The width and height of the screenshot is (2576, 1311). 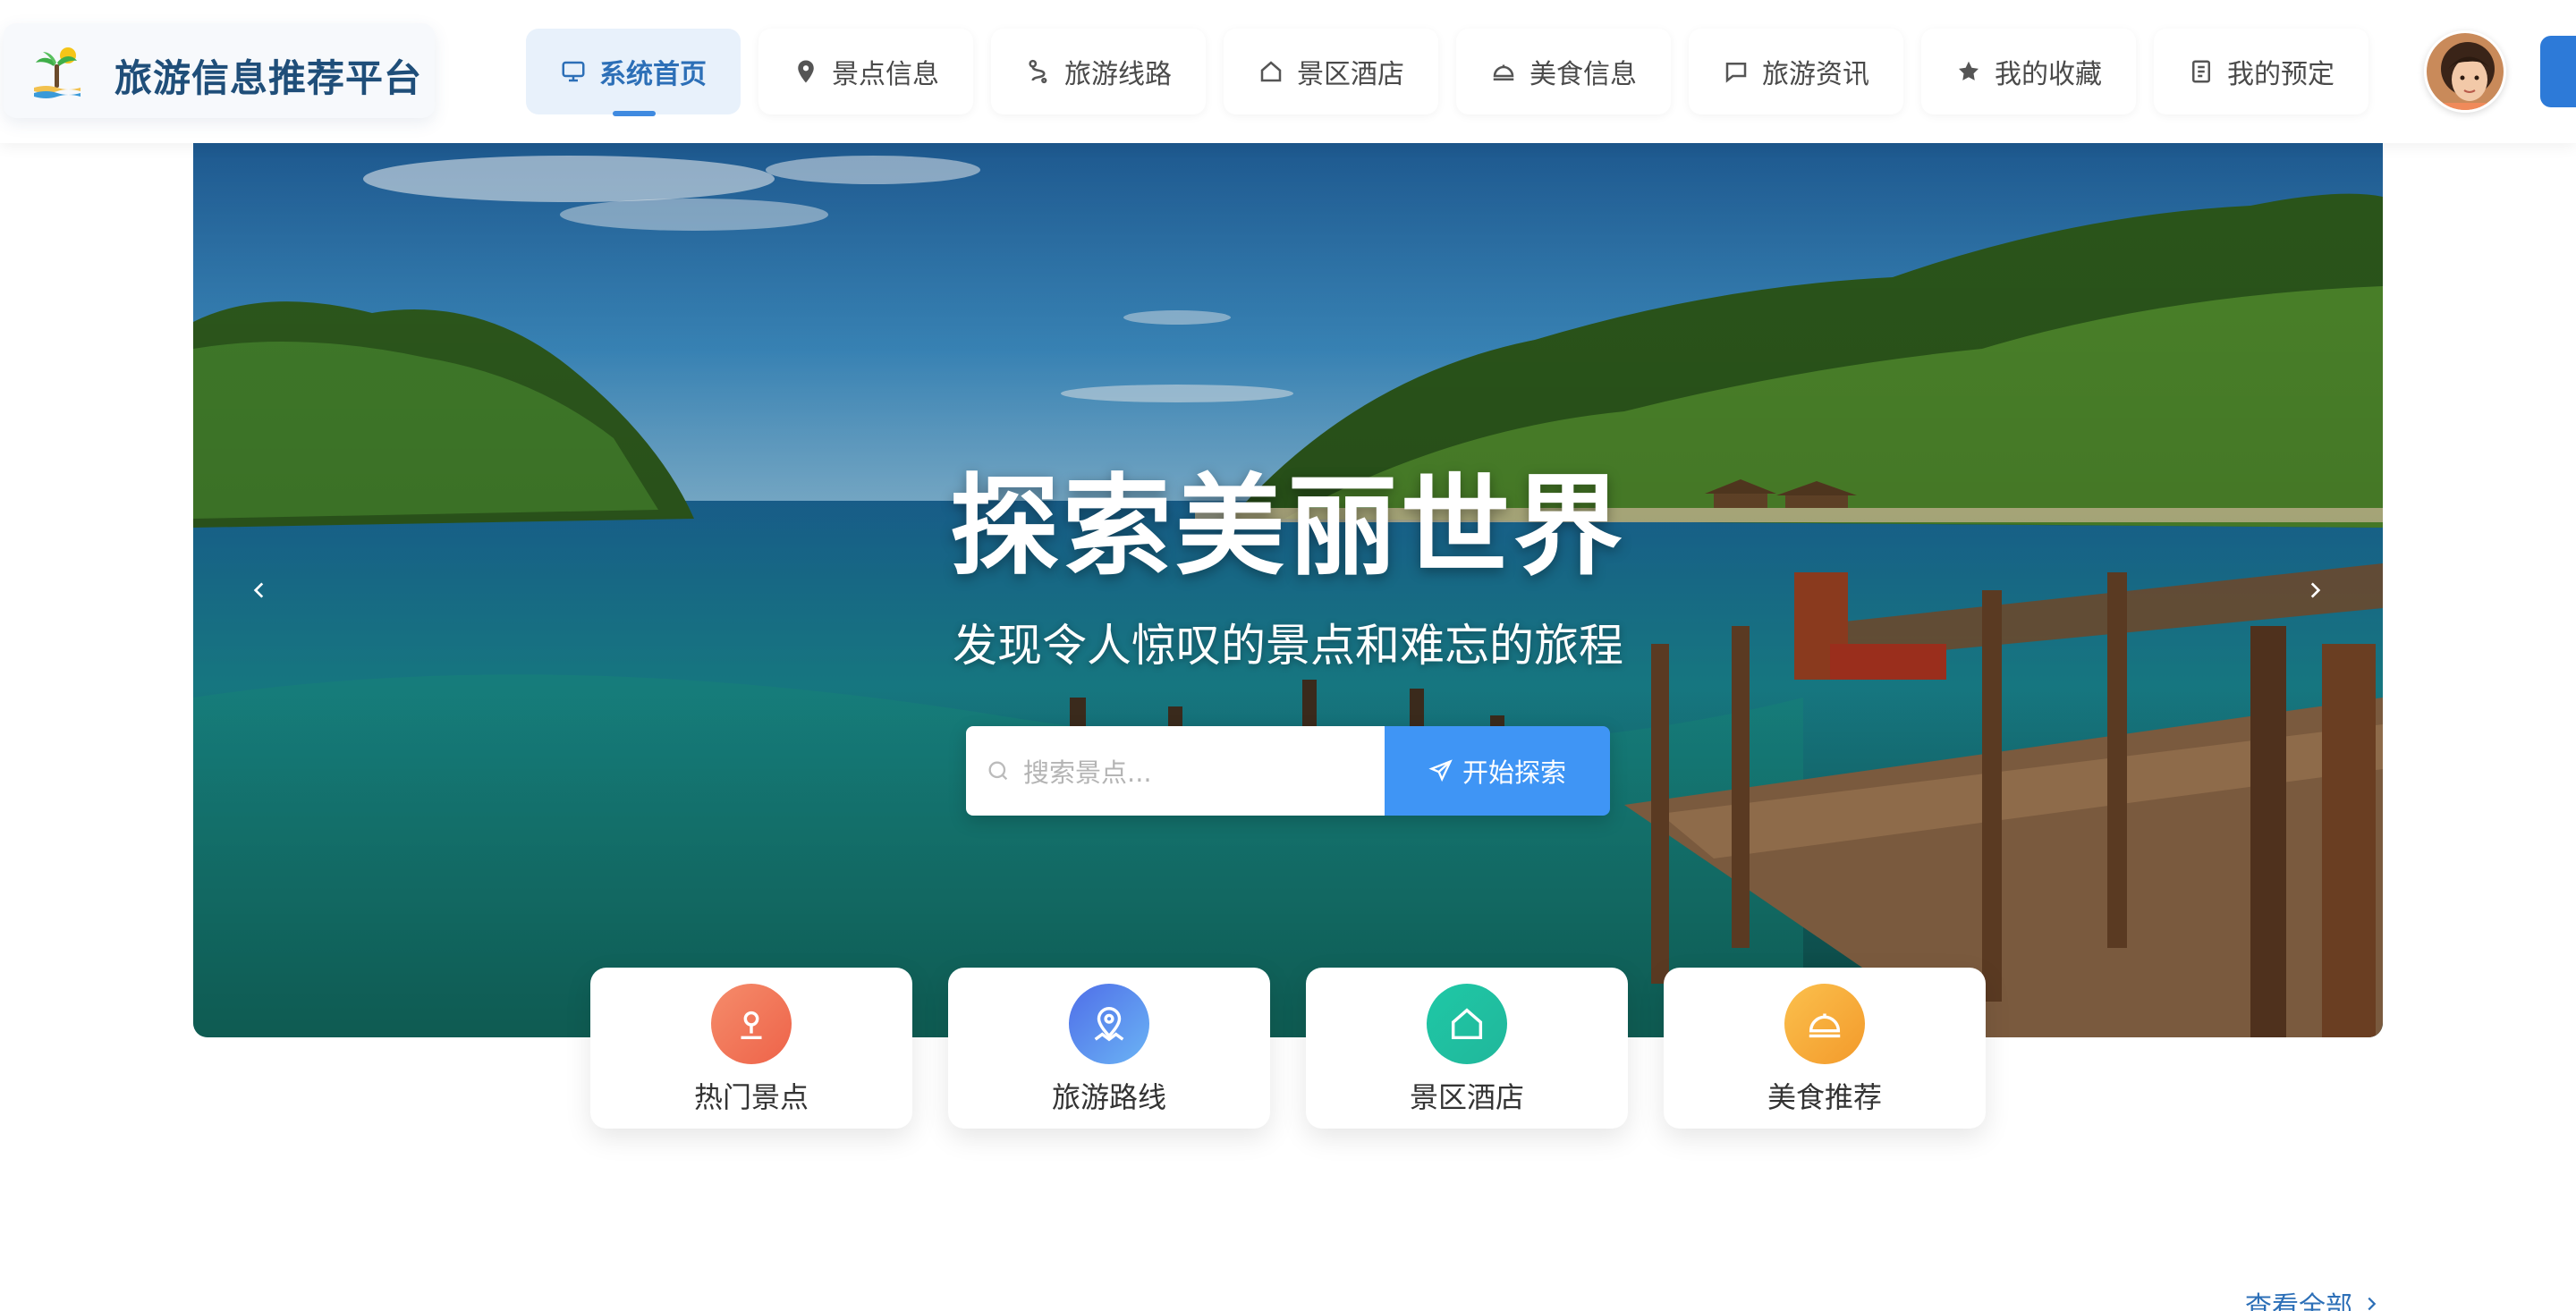 I want to click on nav-active-indicator, so click(x=634, y=113).